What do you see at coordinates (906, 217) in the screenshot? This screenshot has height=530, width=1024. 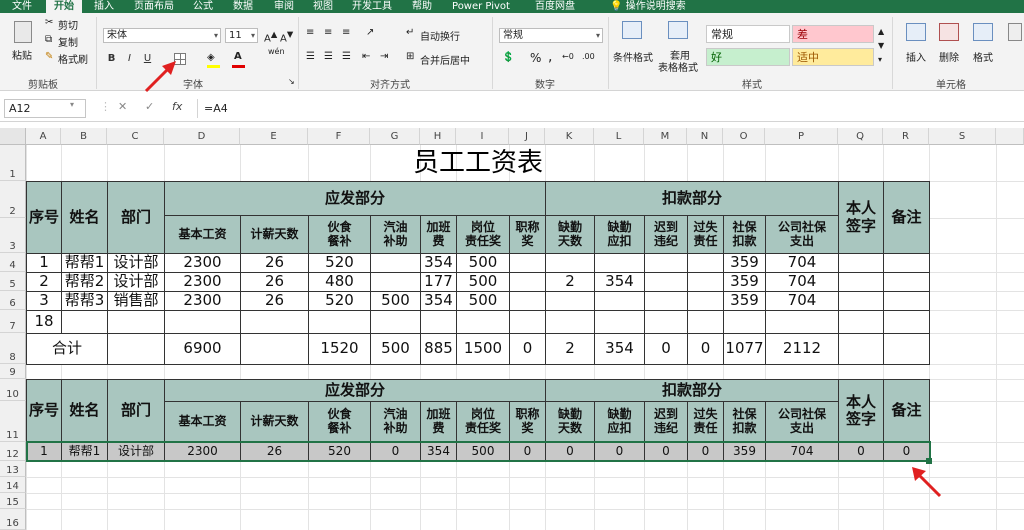 I see `main-header-note: 备注` at bounding box center [906, 217].